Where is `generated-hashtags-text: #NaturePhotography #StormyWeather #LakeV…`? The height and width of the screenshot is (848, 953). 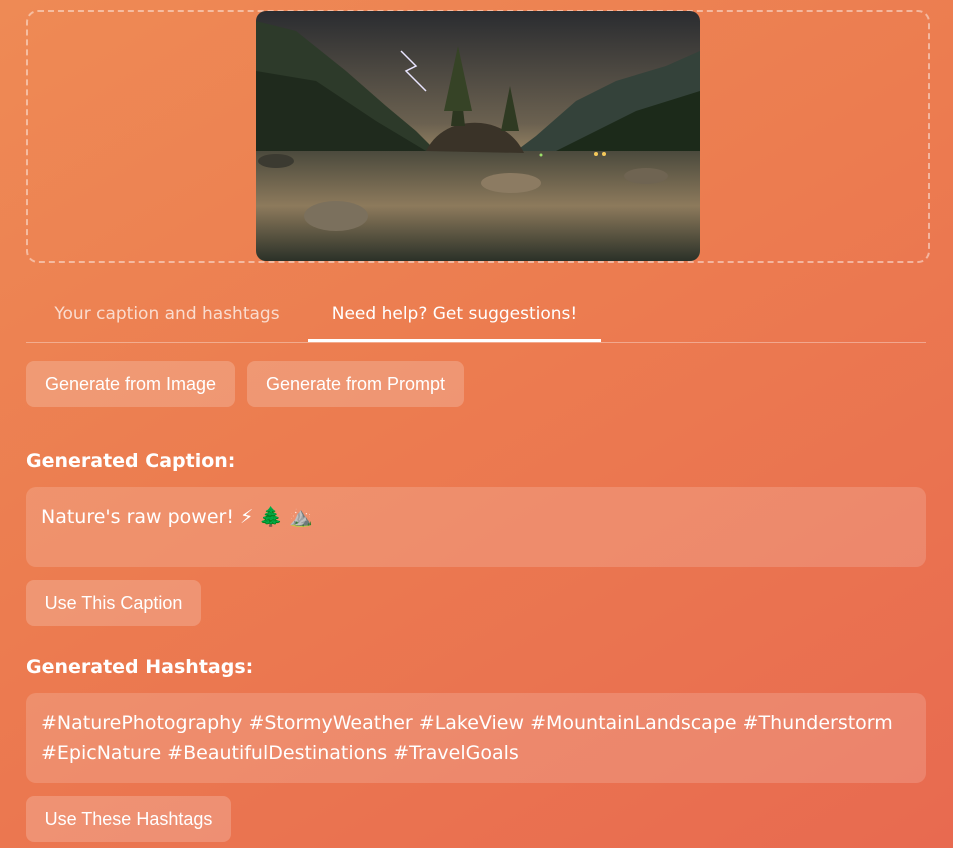
generated-hashtags-text: #NaturePhotography #StormyWeather #LakeV… is located at coordinates (467, 738).